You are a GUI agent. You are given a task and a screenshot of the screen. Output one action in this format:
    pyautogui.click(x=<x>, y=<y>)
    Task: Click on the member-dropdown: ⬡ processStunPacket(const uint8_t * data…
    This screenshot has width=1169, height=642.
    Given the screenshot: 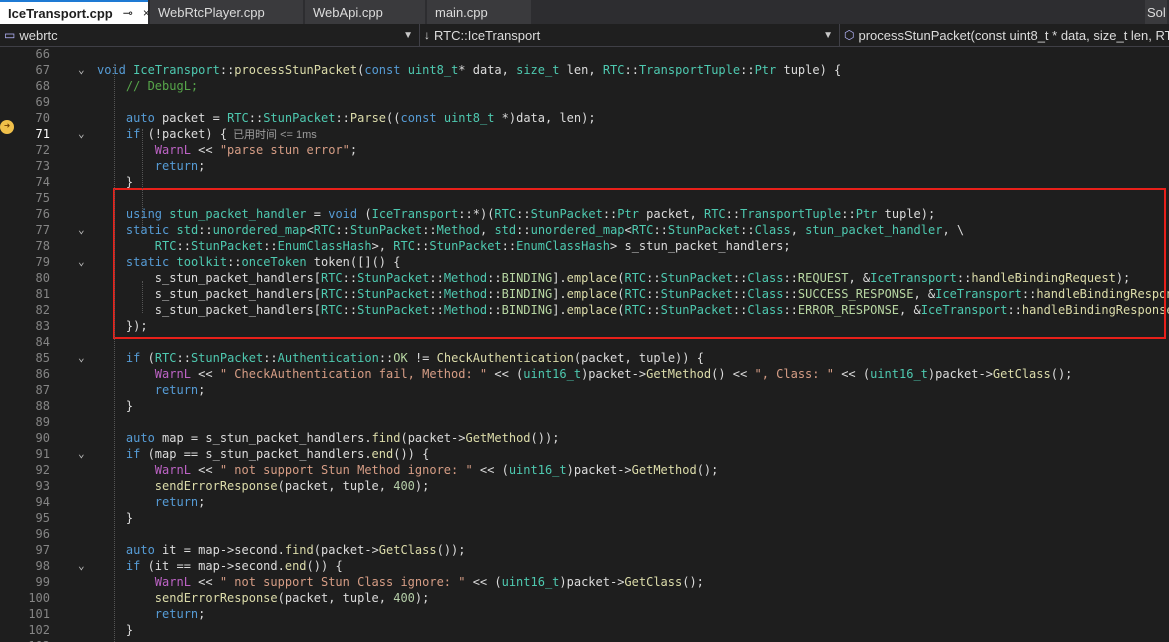 What is the action you would take?
    pyautogui.click(x=1004, y=35)
    